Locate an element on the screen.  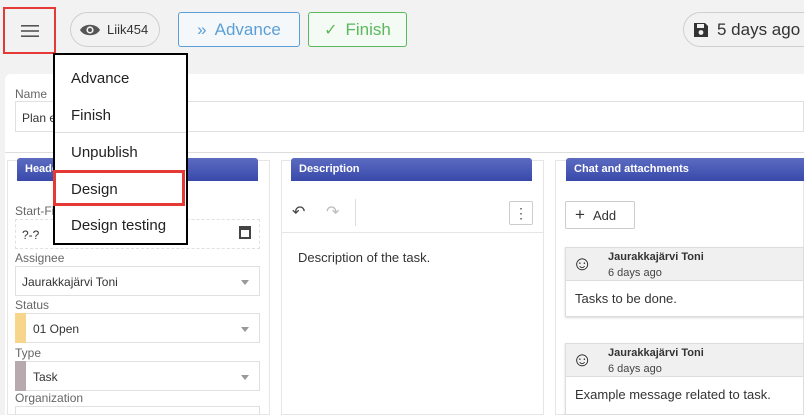
add-button-label: Add is located at coordinates (604, 215).